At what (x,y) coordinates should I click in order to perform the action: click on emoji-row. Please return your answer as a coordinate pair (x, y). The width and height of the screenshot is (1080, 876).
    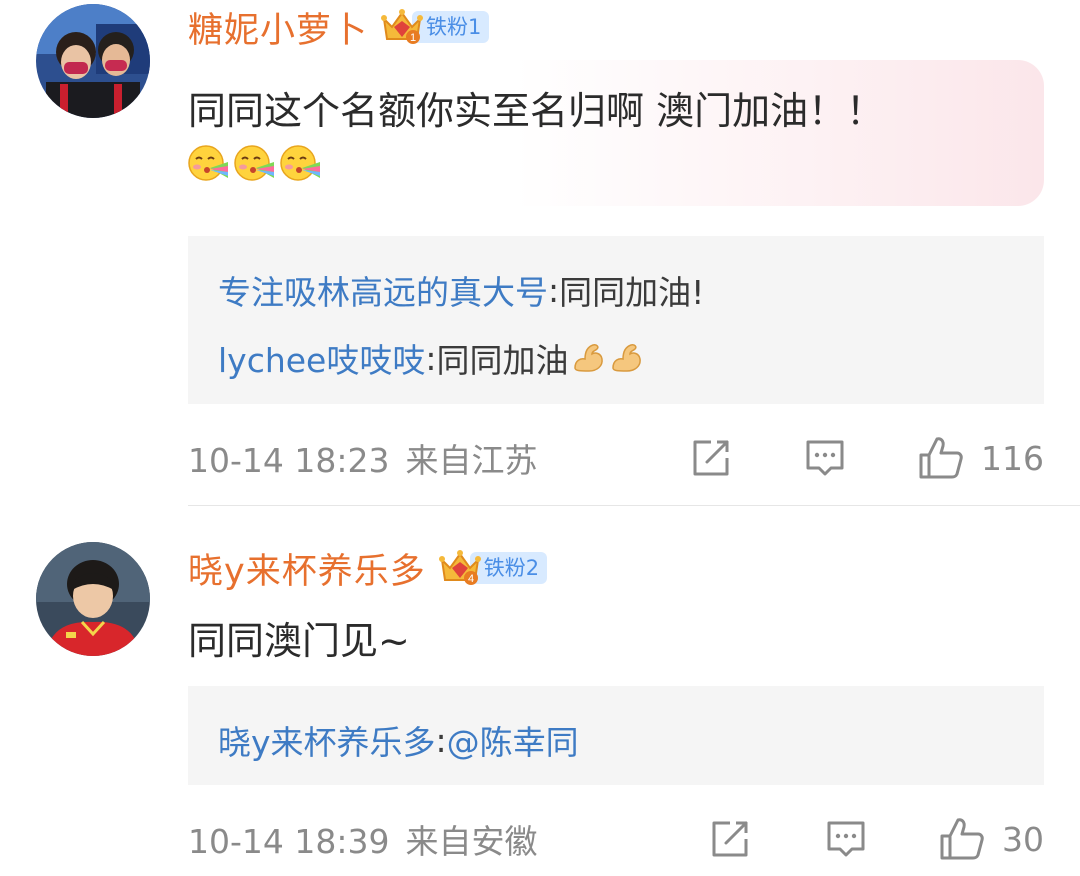
    Looking at the image, I should click on (255, 163).